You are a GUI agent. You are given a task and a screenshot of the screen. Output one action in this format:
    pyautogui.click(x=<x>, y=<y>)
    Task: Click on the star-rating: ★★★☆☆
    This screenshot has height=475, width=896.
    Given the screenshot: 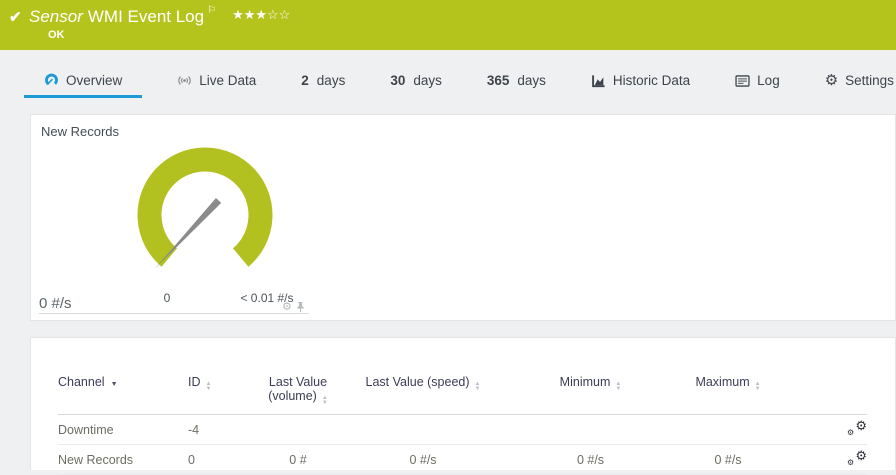 What is the action you would take?
    pyautogui.click(x=261, y=14)
    